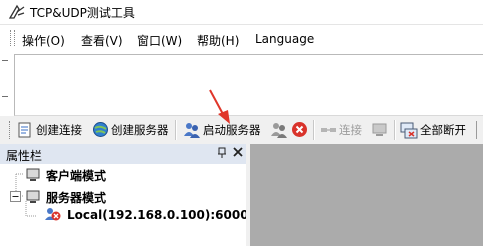 Image resolution: width=483 pixels, height=246 pixels. Describe the element at coordinates (350, 130) in the screenshot. I see `connect-button: 连接` at that location.